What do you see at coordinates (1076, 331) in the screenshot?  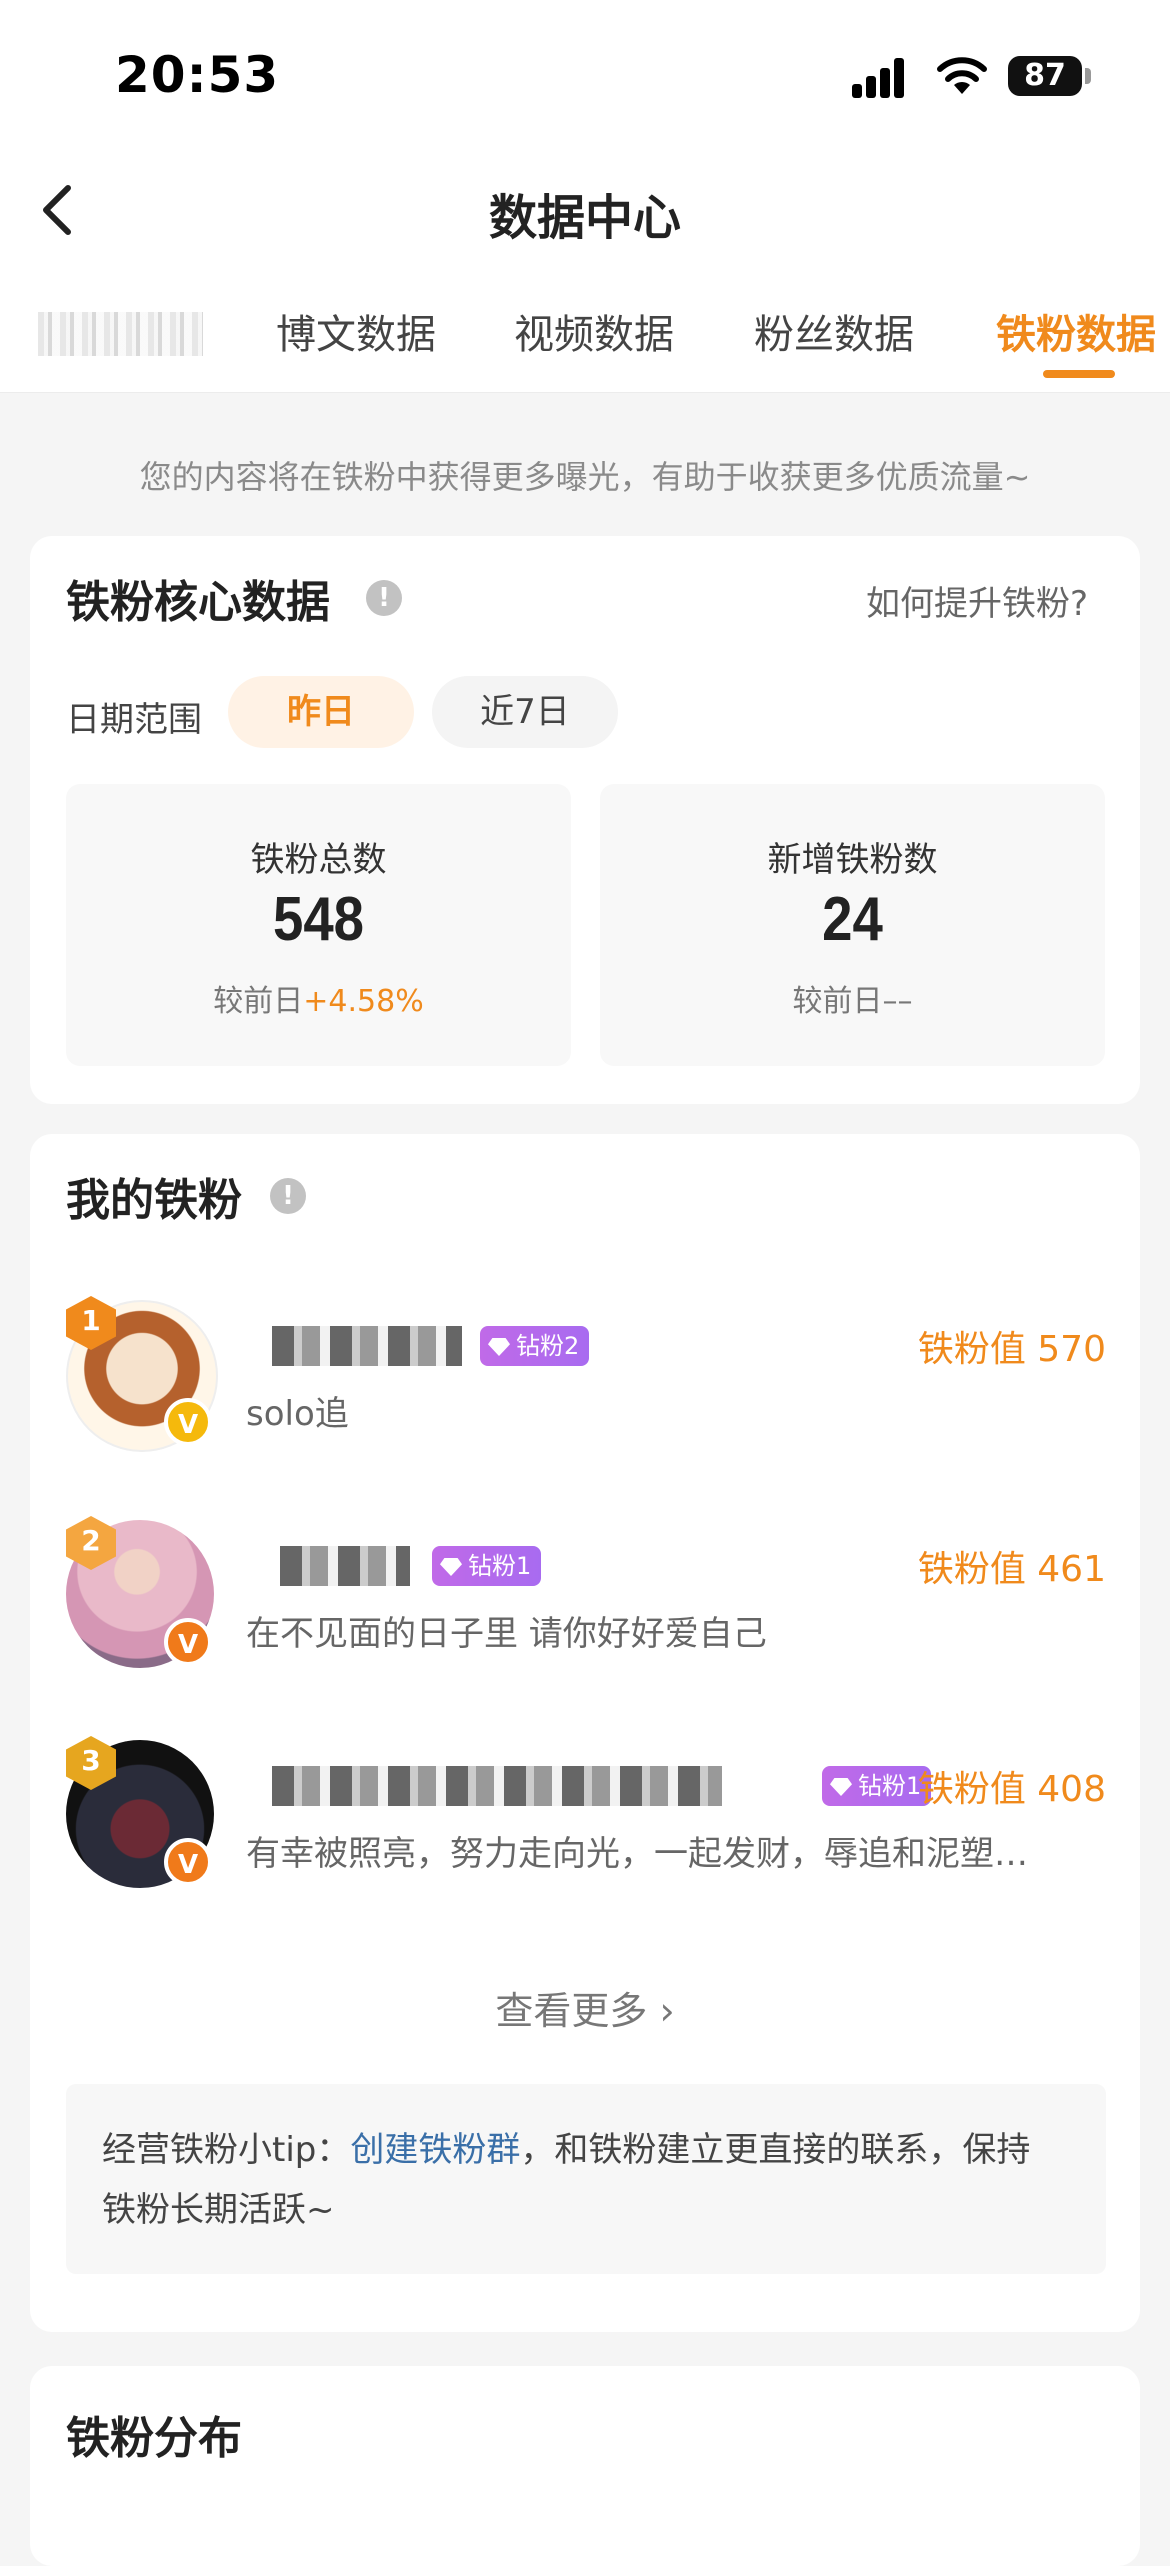 I see `tab-iron-fans: 铁粉数据` at bounding box center [1076, 331].